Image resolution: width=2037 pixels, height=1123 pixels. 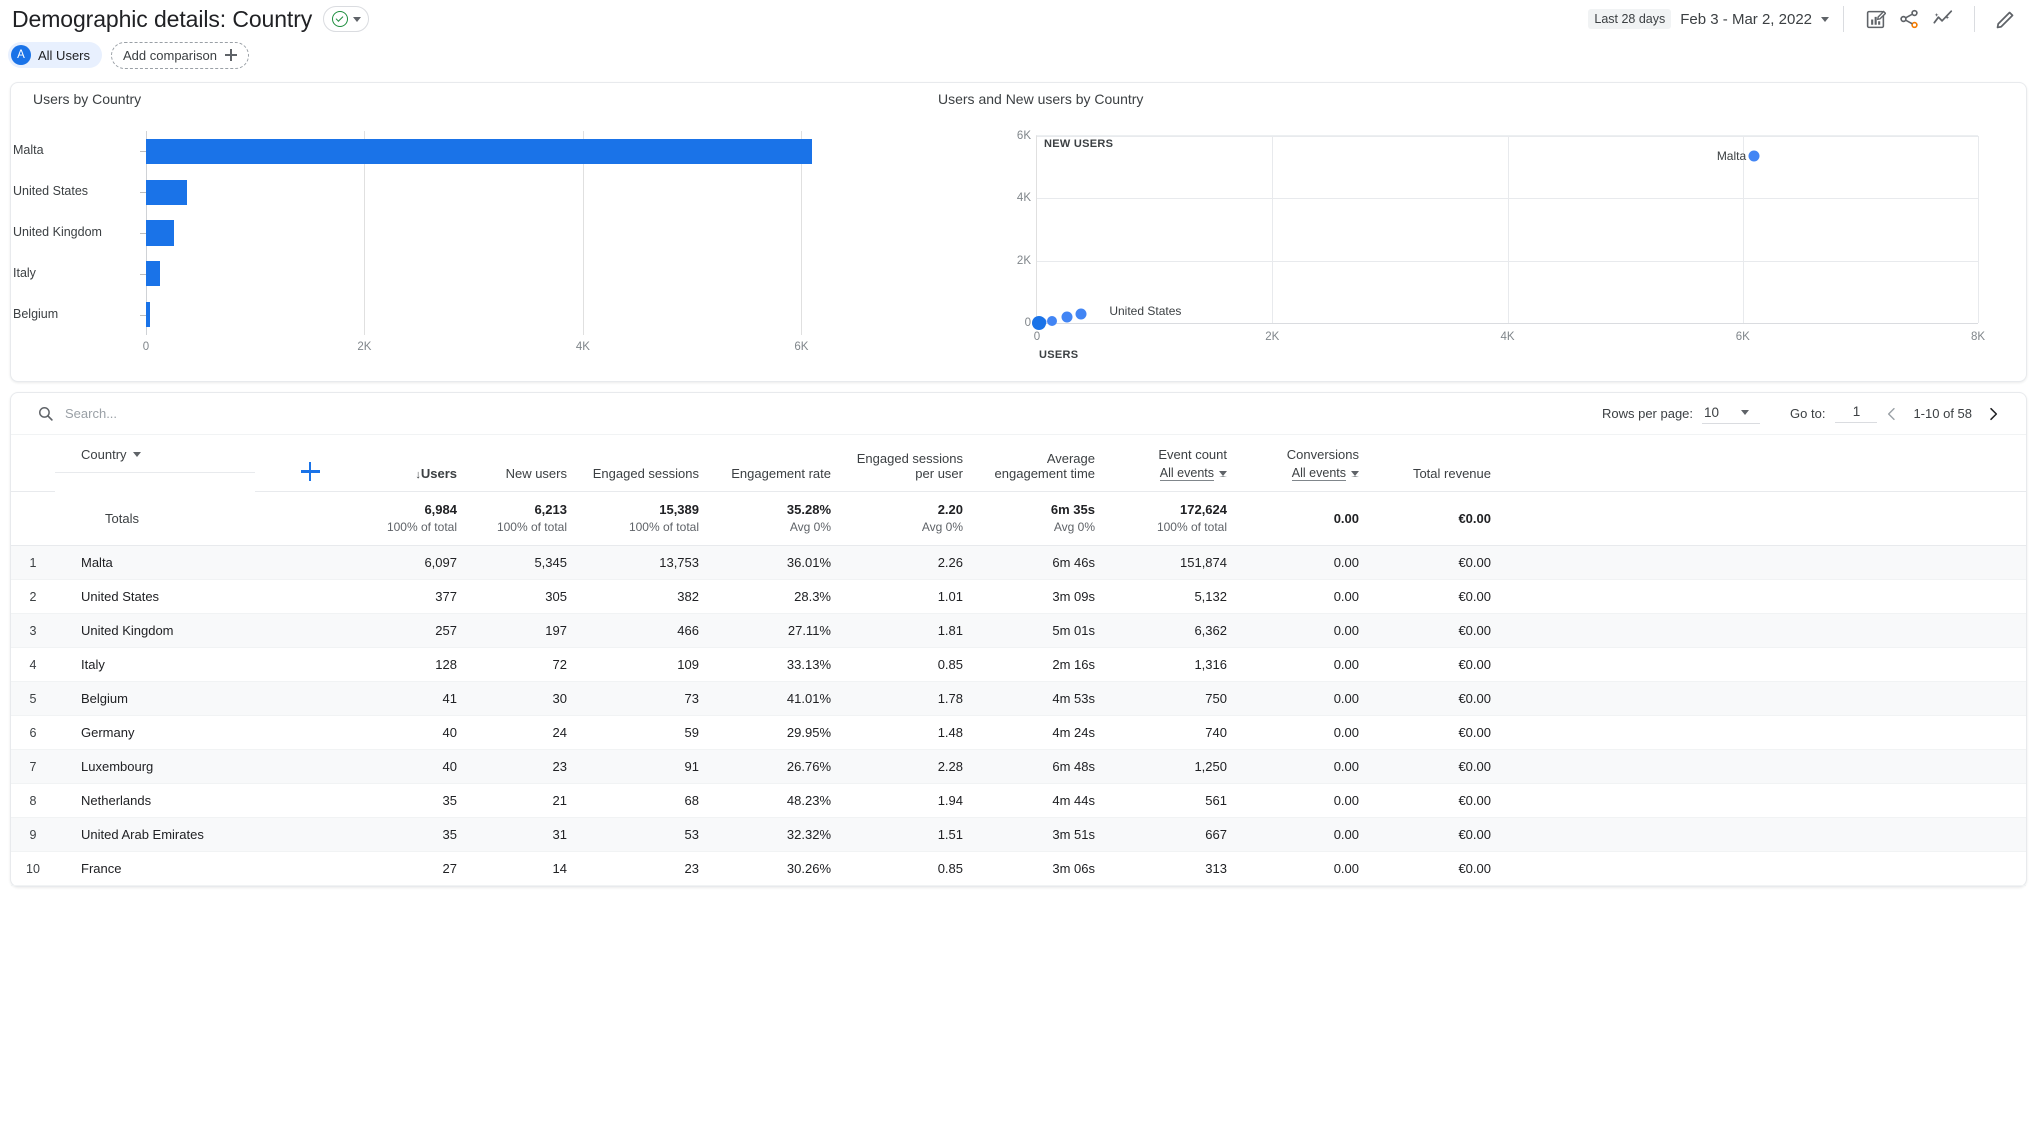 I want to click on metric-header-sessions-per-user: Engaged sessions per user, so click(x=915, y=463).